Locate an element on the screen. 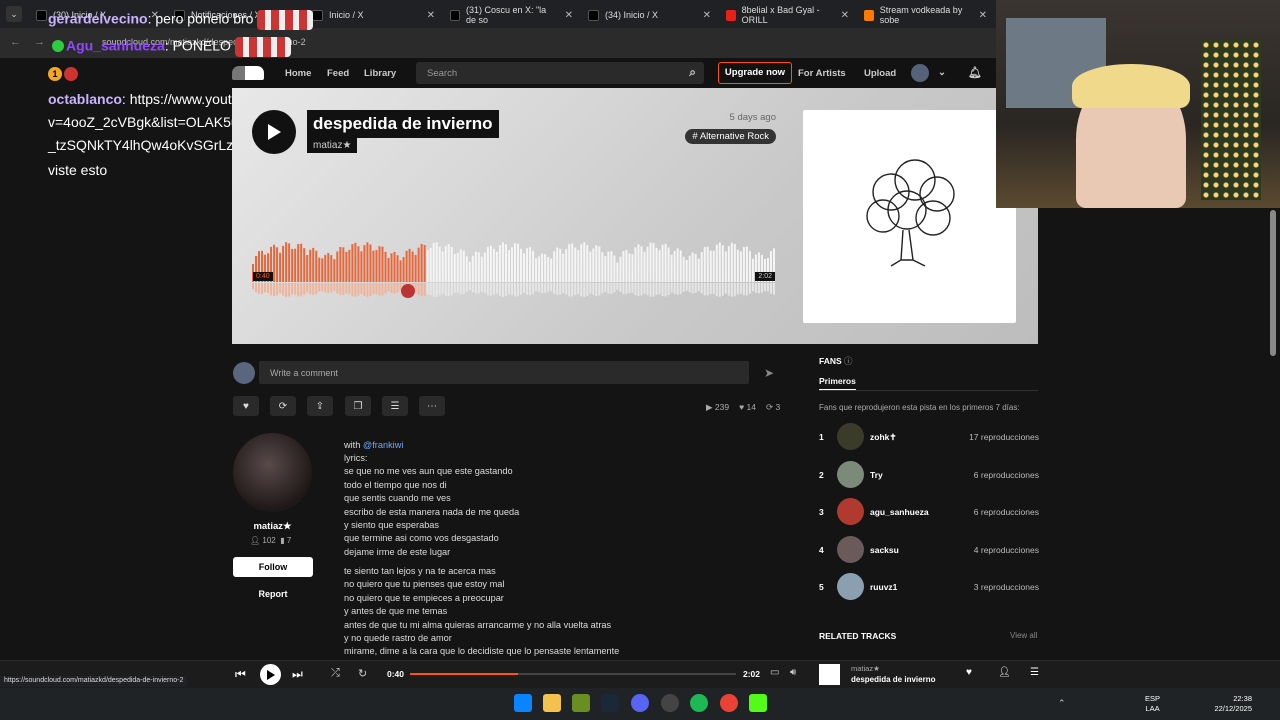 Image resolution: width=1280 pixels, height=720 pixels. nav-for-artists: For Artists is located at coordinates (822, 73).